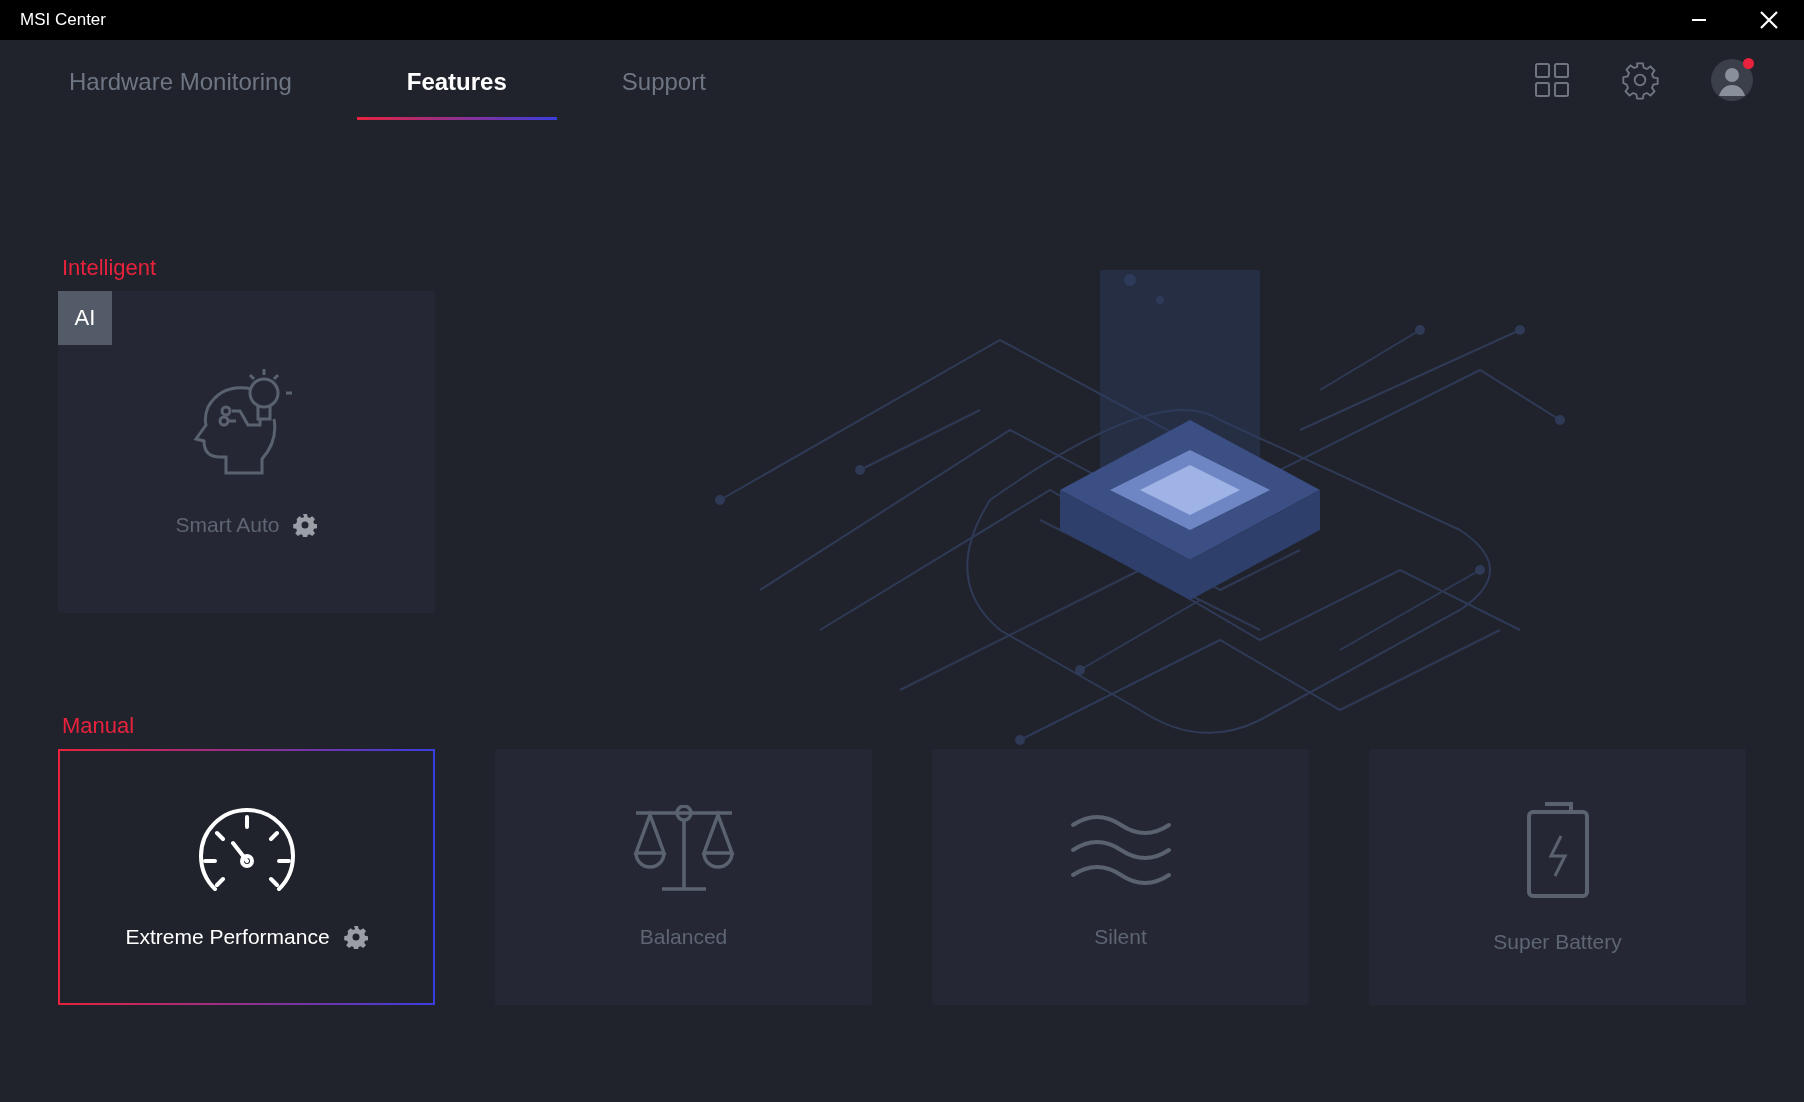 This screenshot has height=1102, width=1804. I want to click on close-icon, so click(1769, 20).